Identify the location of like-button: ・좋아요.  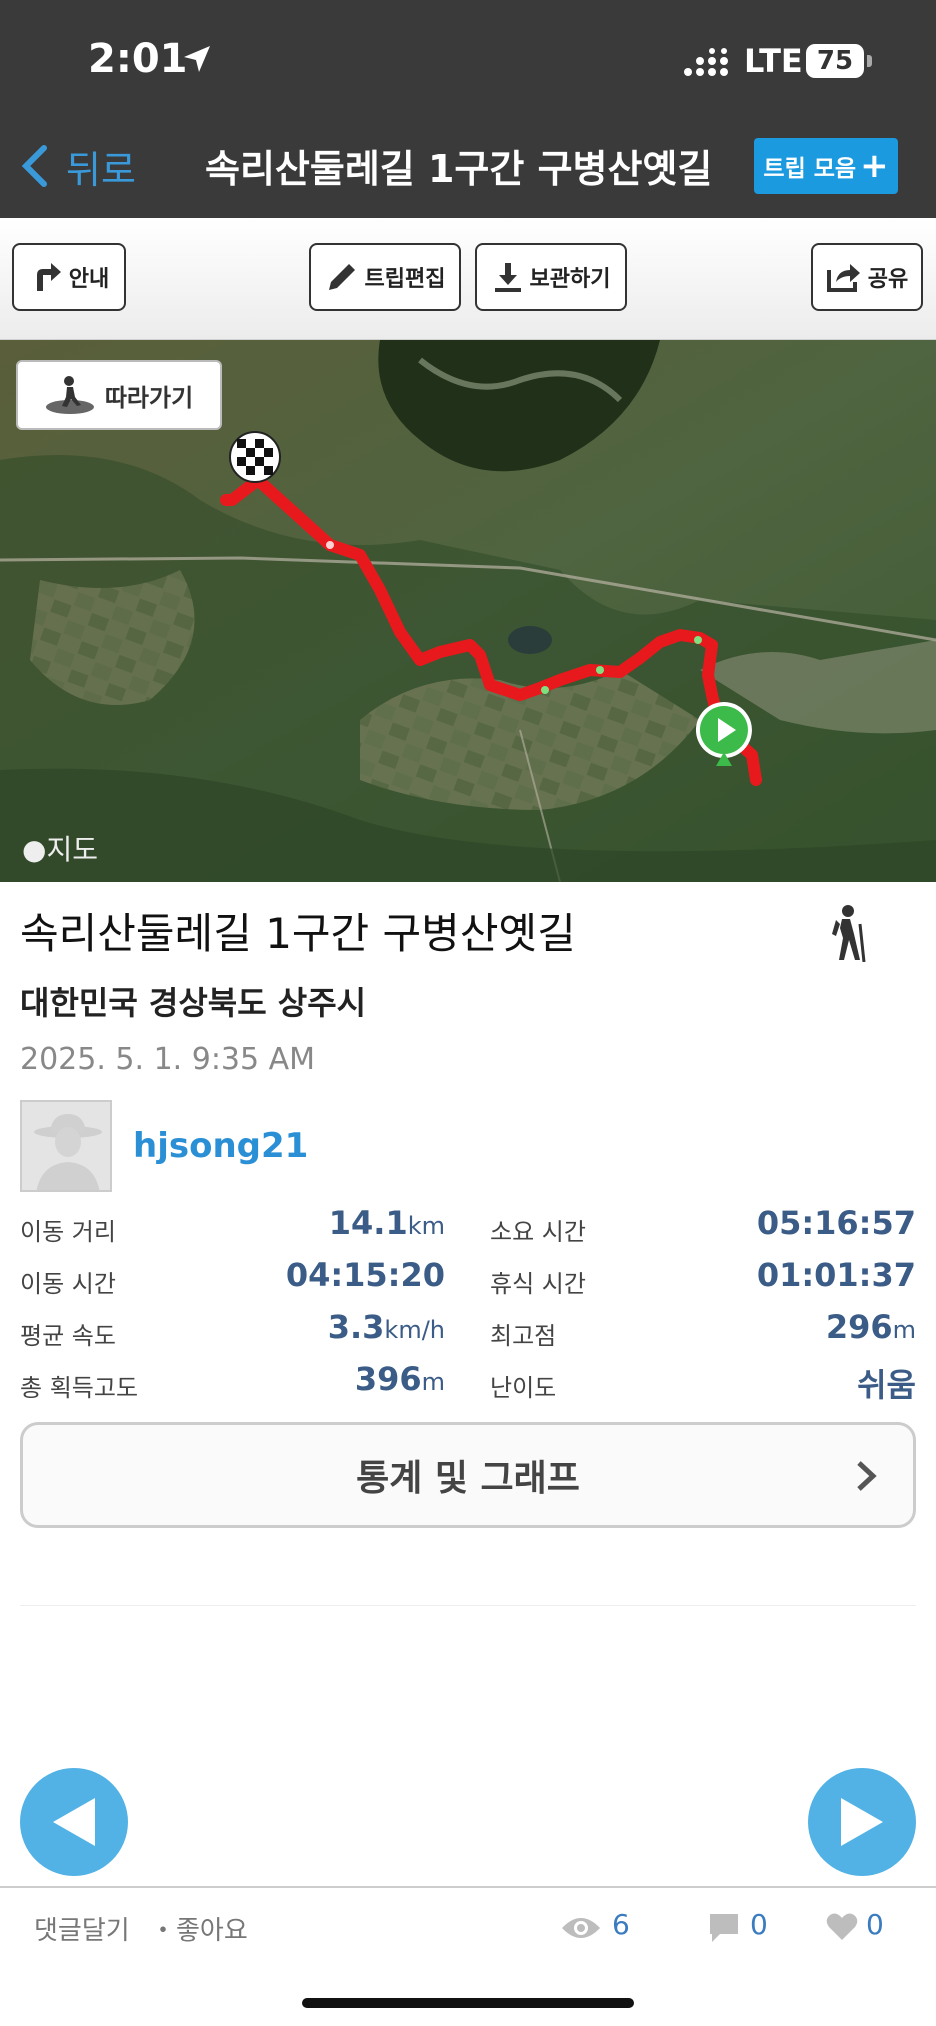
(199, 1928).